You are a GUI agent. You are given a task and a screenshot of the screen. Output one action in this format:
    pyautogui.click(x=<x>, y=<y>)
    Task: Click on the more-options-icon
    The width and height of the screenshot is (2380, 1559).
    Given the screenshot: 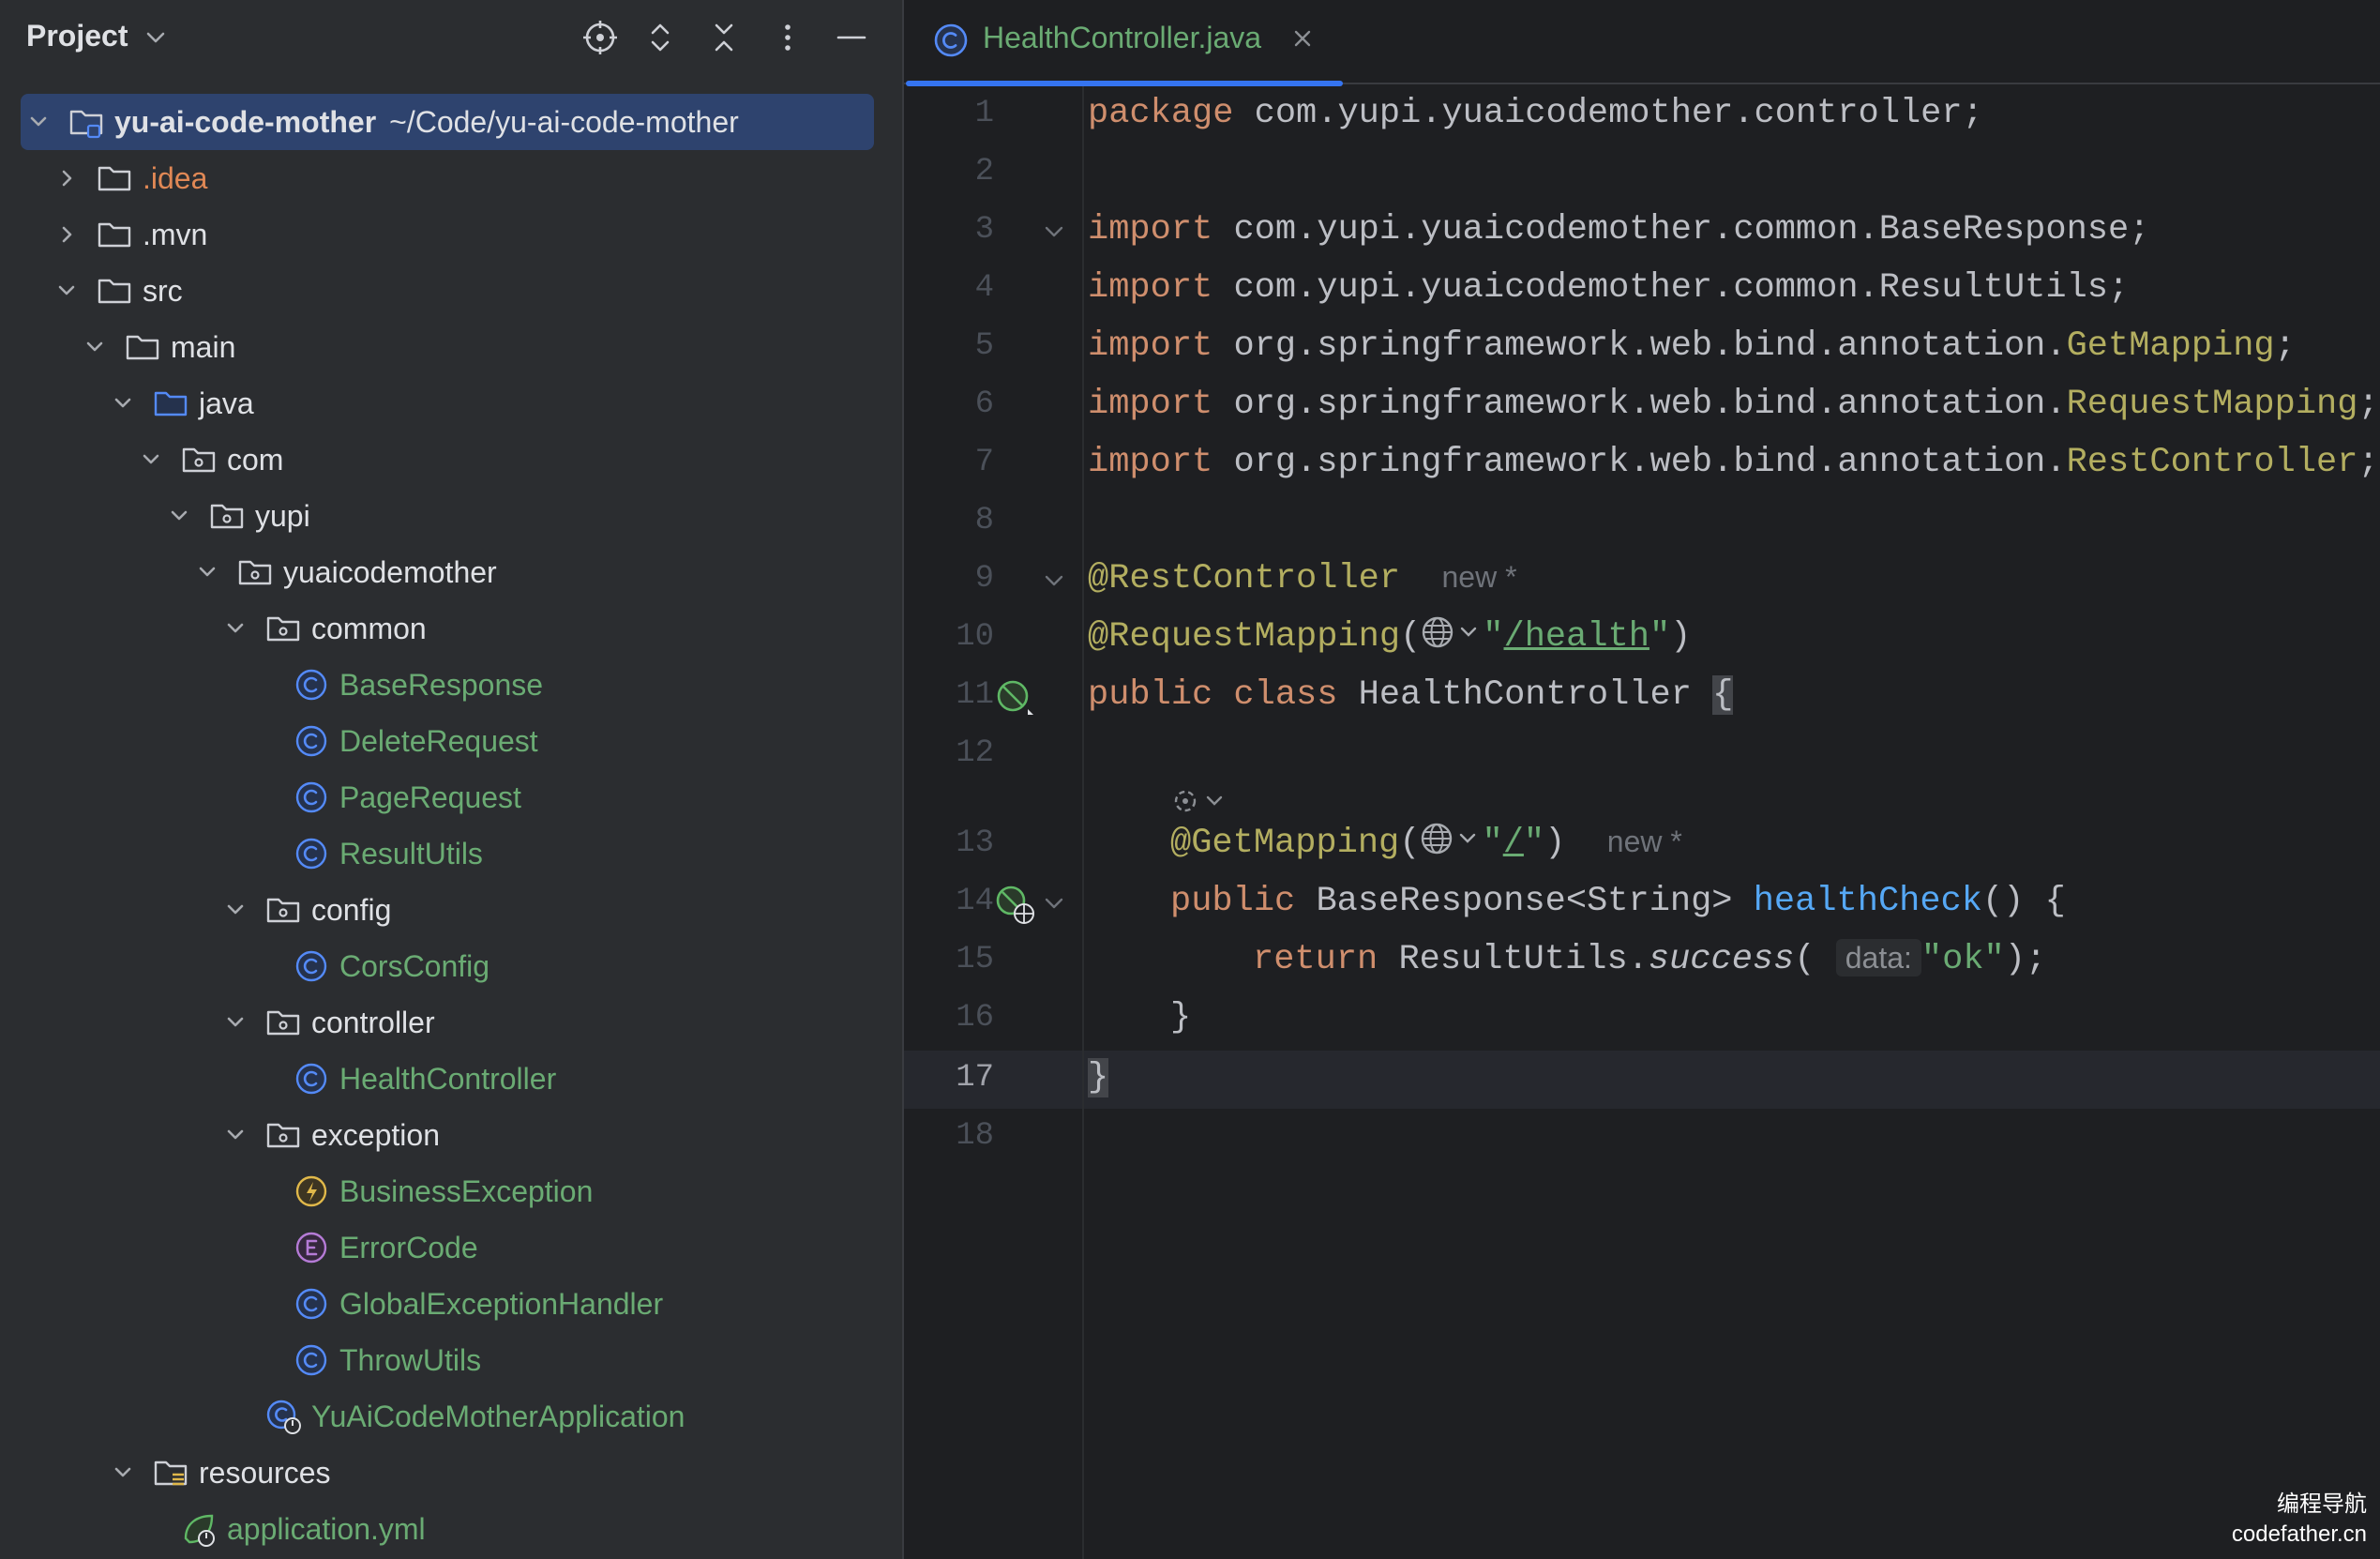 What is the action you would take?
    pyautogui.click(x=787, y=37)
    